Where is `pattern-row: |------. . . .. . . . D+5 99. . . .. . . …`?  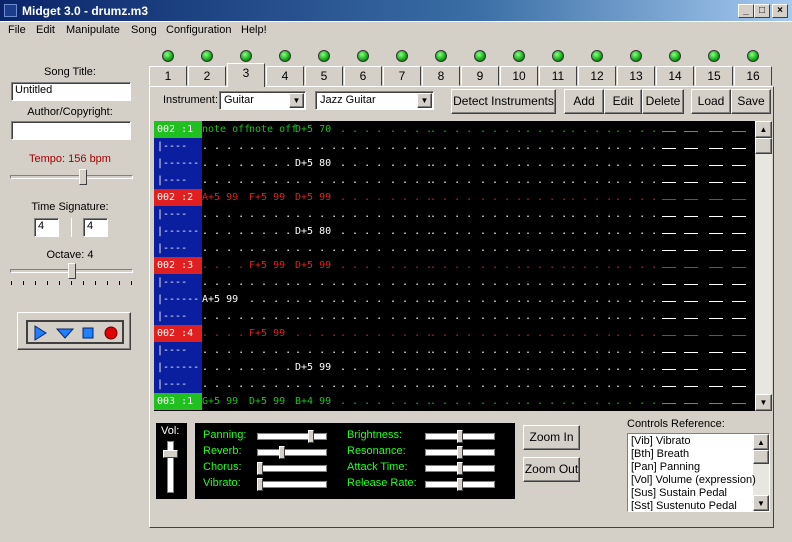
pattern-row: |------. . . .. . . . D+5 99. . . .. . . … is located at coordinates (454, 367).